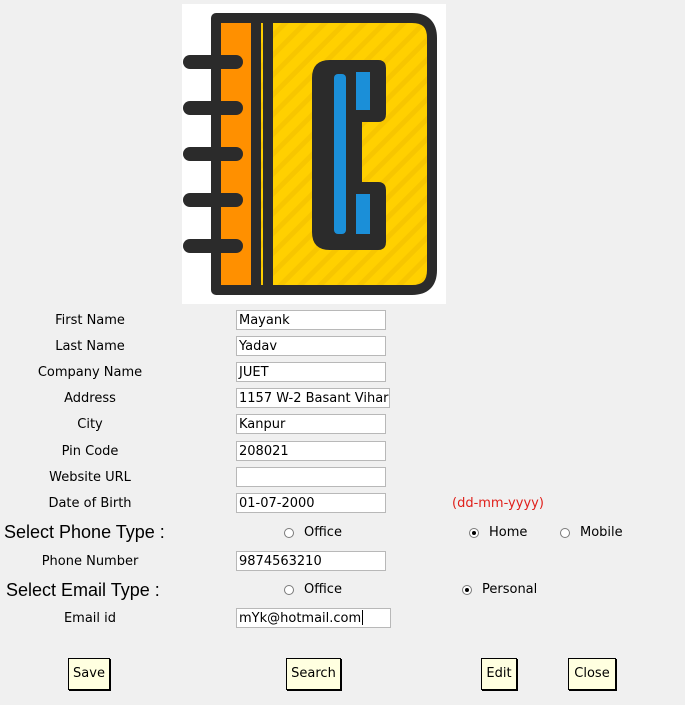  Describe the element at coordinates (90, 503) in the screenshot. I see `date-of-birth-label: Date of Birth` at that location.